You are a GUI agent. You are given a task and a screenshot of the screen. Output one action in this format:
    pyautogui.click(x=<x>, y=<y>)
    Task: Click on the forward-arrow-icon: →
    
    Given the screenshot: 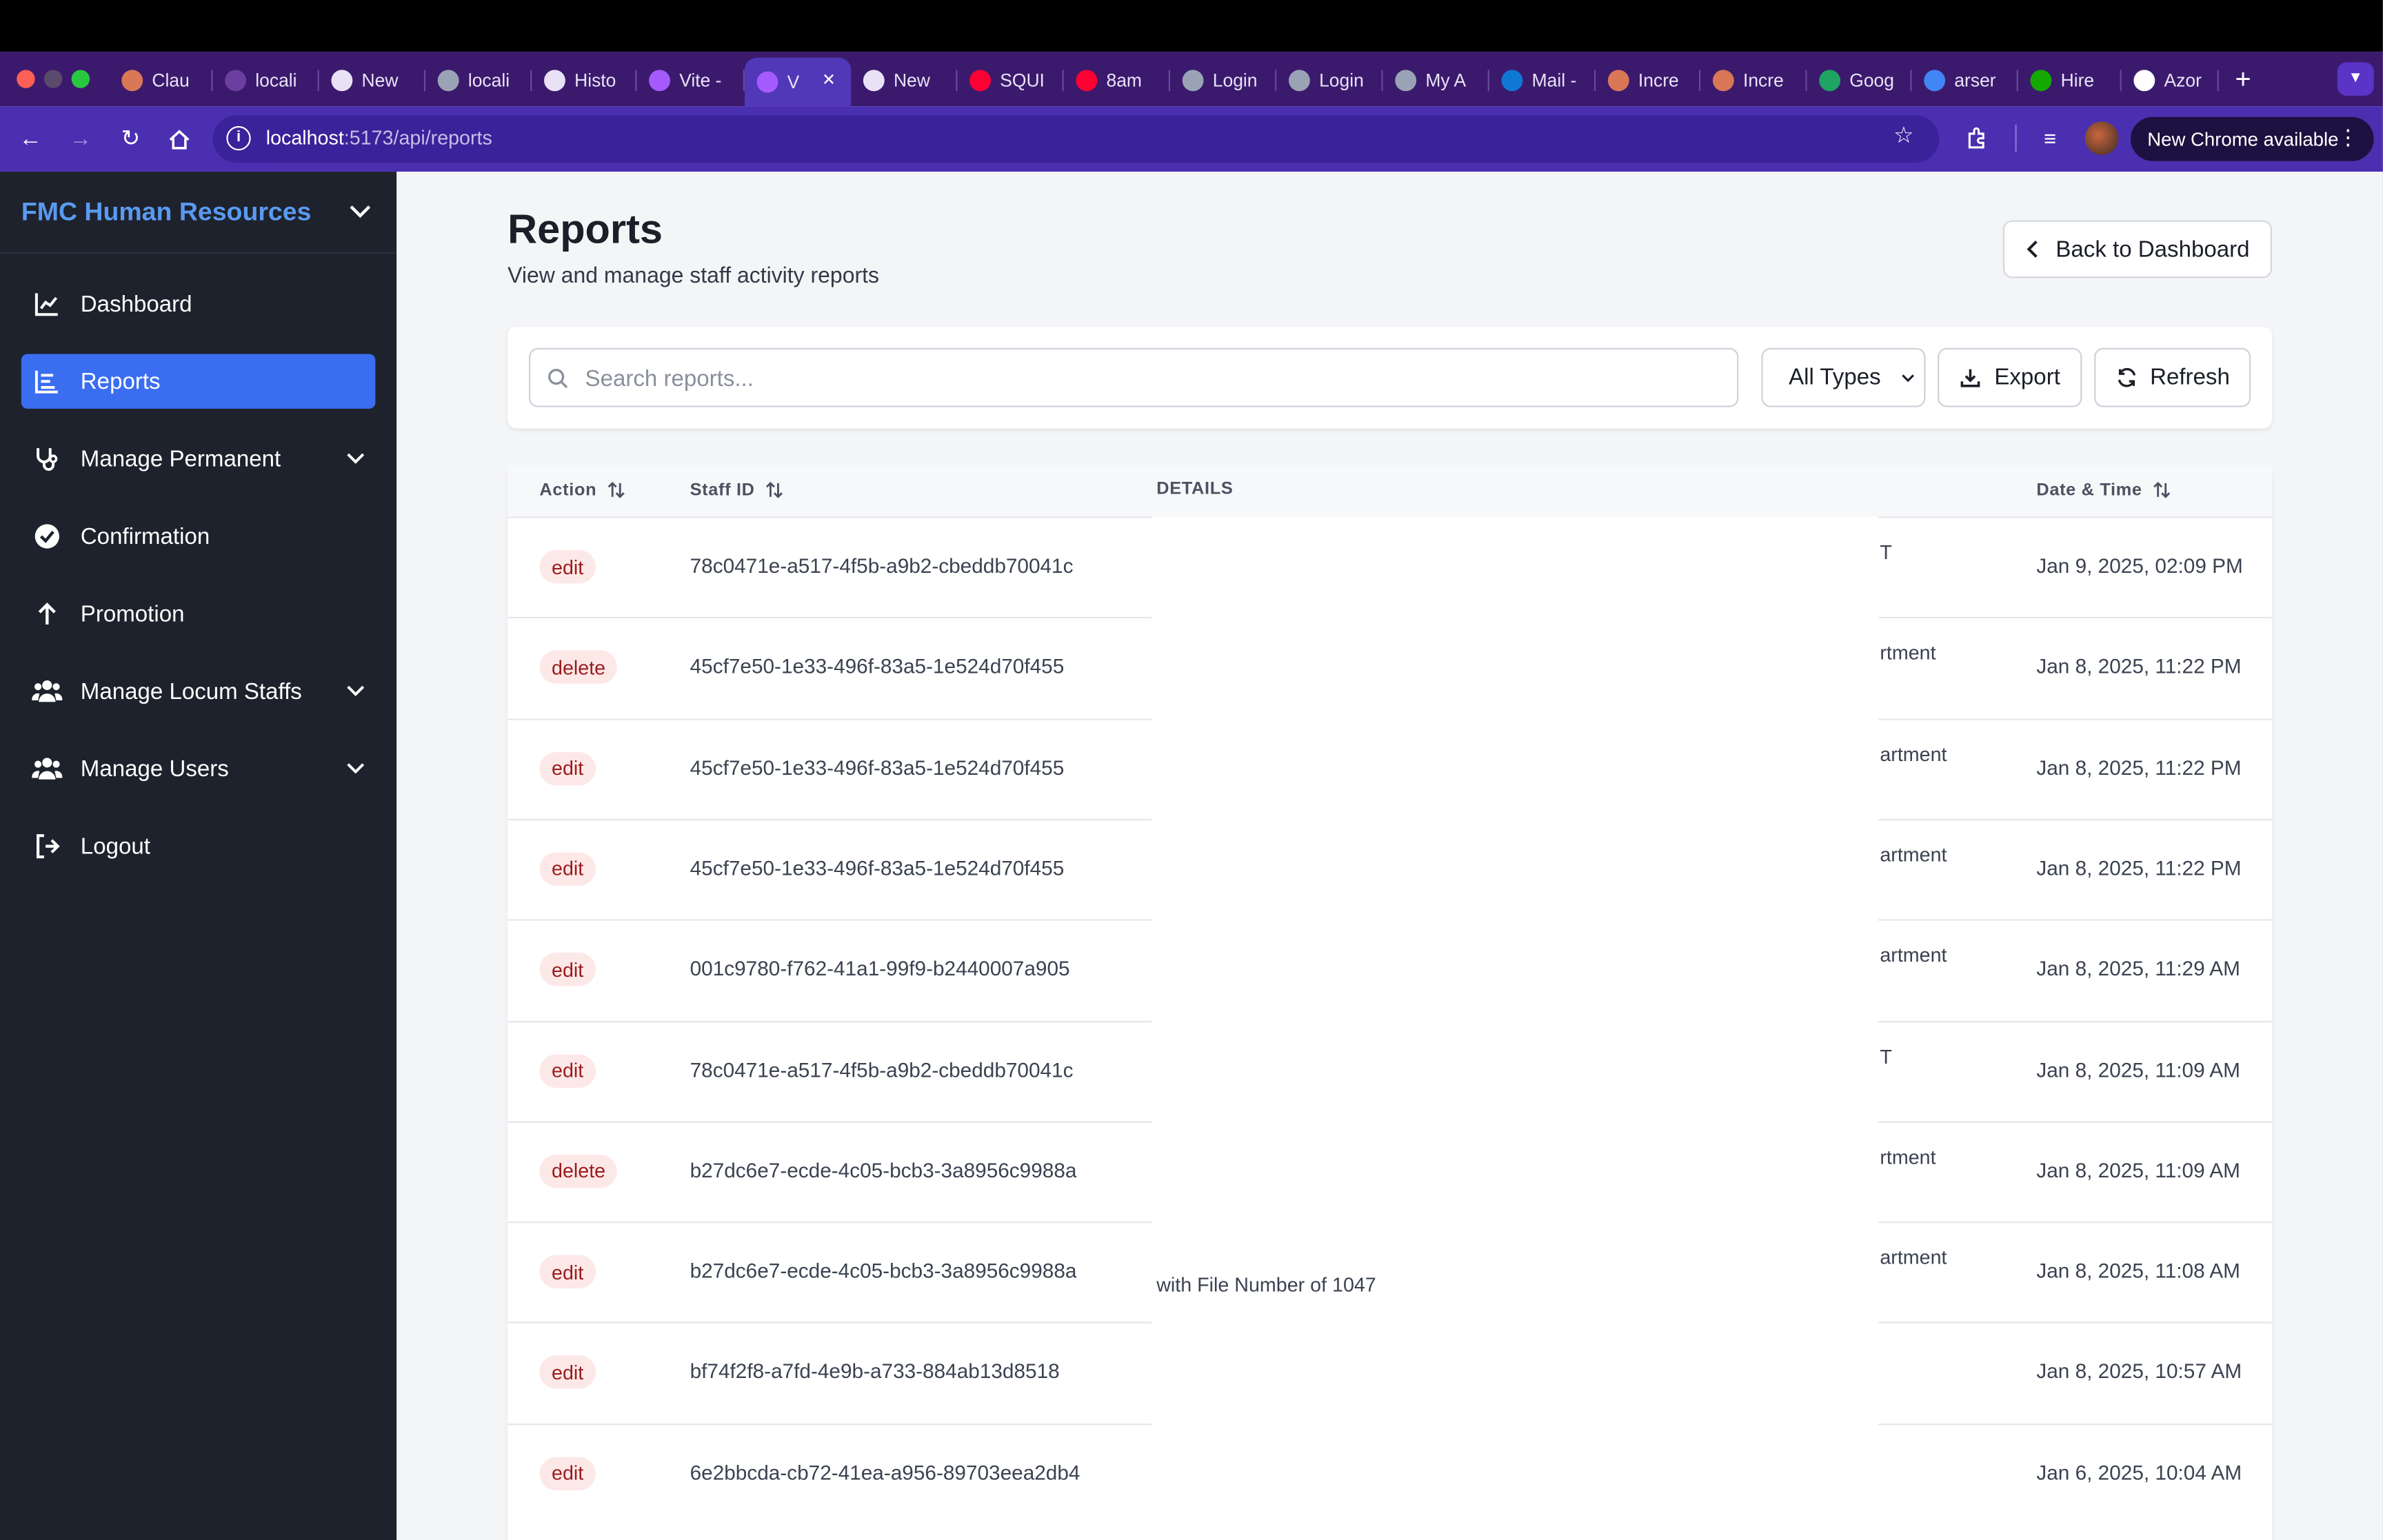 What is the action you would take?
    pyautogui.click(x=80, y=140)
    